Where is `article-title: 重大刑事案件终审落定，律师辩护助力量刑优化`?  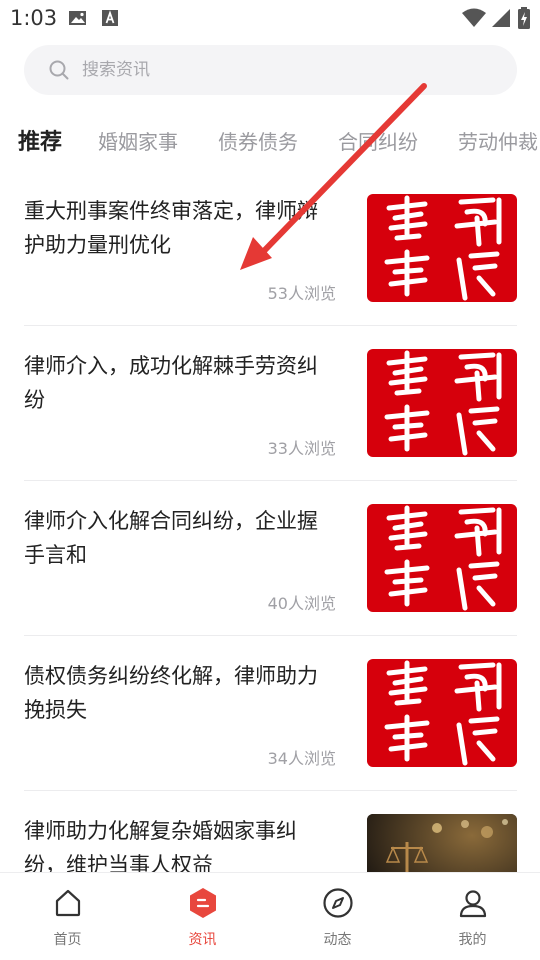 article-title: 重大刑事案件终审落定，律师辩护助力量刑优化 is located at coordinates (171, 228).